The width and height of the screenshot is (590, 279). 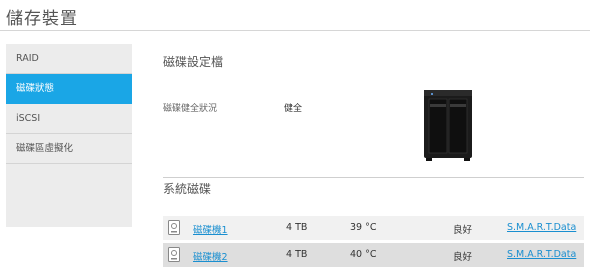 I want to click on table-row: 磁碟機2 4 TB 40 °C 良好 S.M.A.R.T.Data, so click(x=373, y=255).